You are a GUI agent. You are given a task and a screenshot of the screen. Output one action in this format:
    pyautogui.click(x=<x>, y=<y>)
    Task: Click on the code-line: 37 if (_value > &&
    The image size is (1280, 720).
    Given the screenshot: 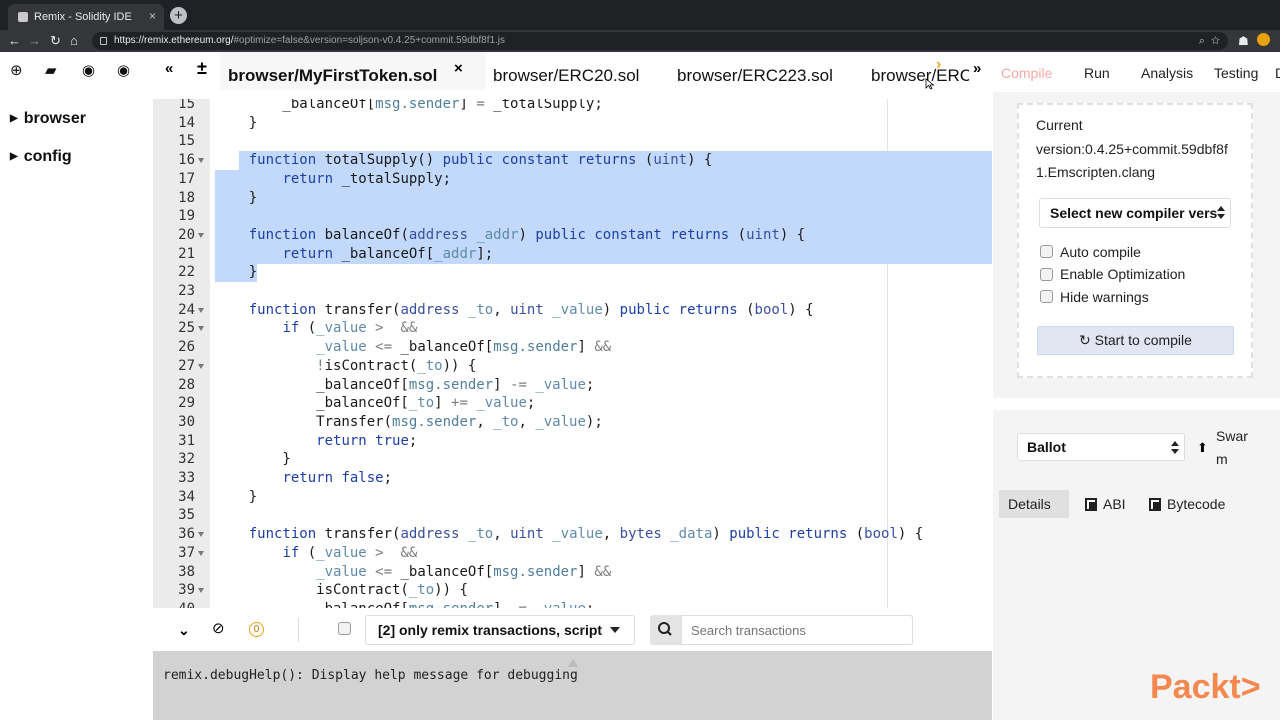 What is the action you would take?
    pyautogui.click(x=572, y=553)
    